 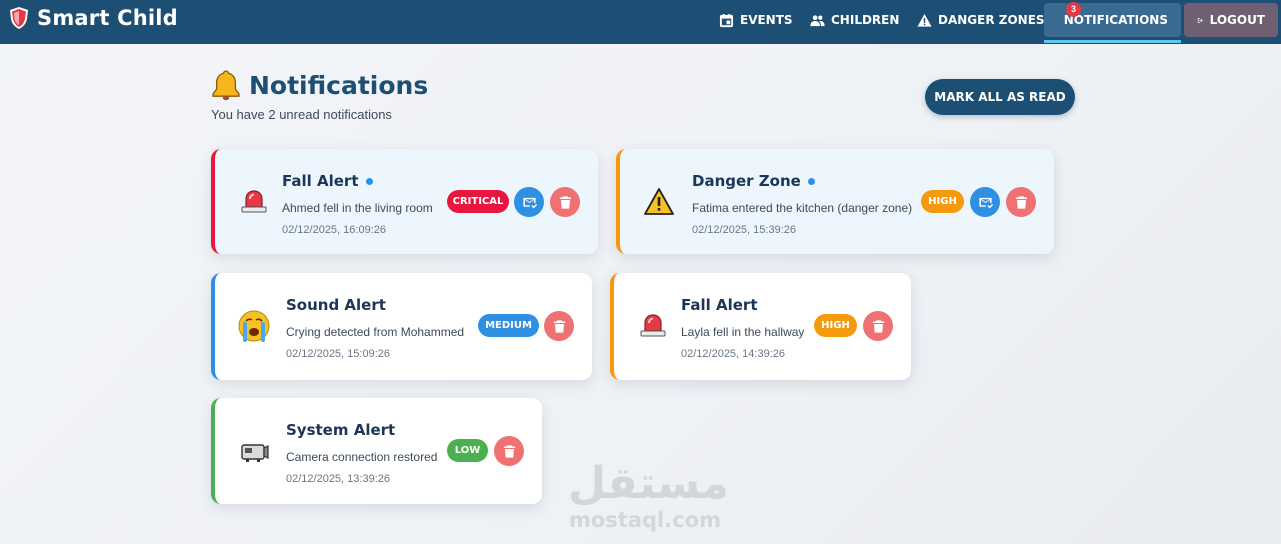 I want to click on logout-label: LOGOUT, so click(x=1237, y=20).